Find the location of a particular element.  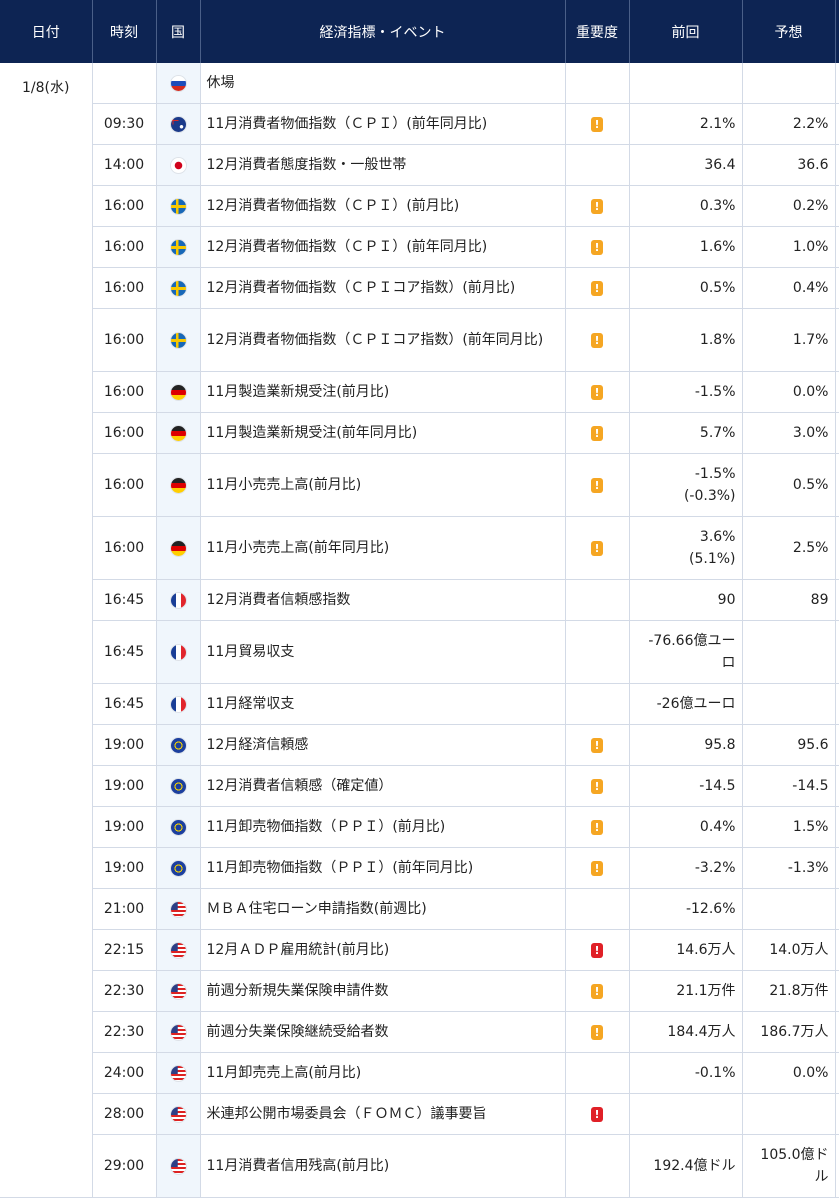

table-row: 29:00 11月消費者信用残高(前月比) 192.4億ドル 105.0億ドル is located at coordinates (419, 1166).